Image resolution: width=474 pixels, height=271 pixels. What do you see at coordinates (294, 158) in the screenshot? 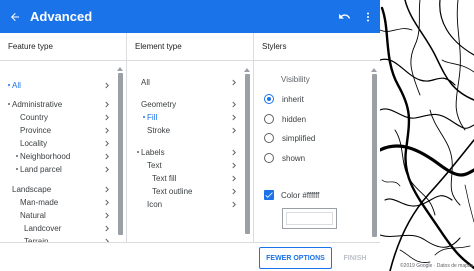
I see `visibility-option-label: shown` at bounding box center [294, 158].